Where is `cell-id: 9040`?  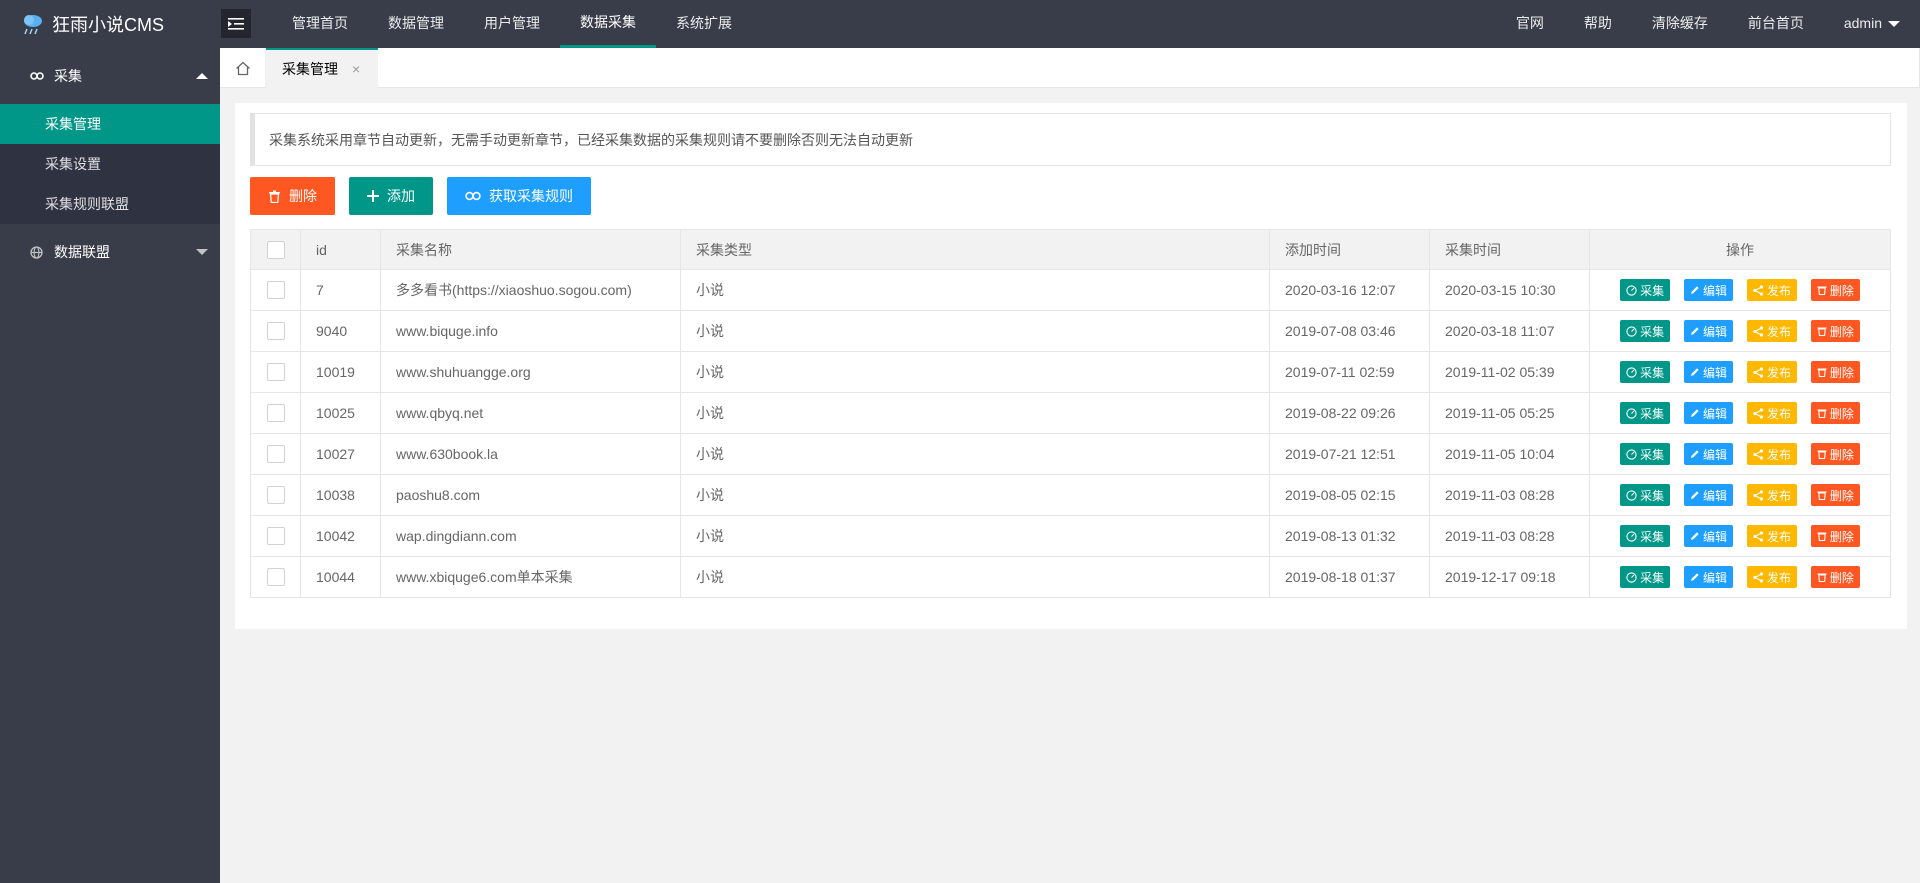 cell-id: 9040 is located at coordinates (340, 331).